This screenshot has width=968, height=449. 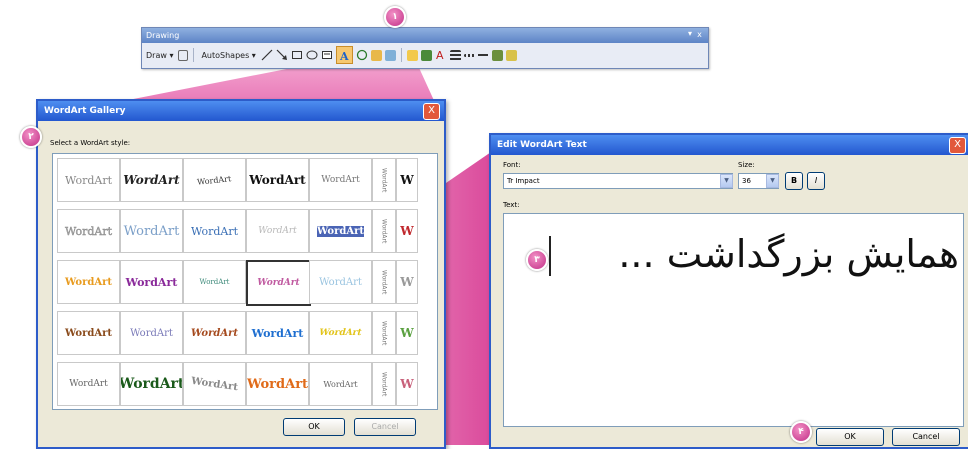 What do you see at coordinates (801, 432) in the screenshot?
I see `step-4-badge: ۴` at bounding box center [801, 432].